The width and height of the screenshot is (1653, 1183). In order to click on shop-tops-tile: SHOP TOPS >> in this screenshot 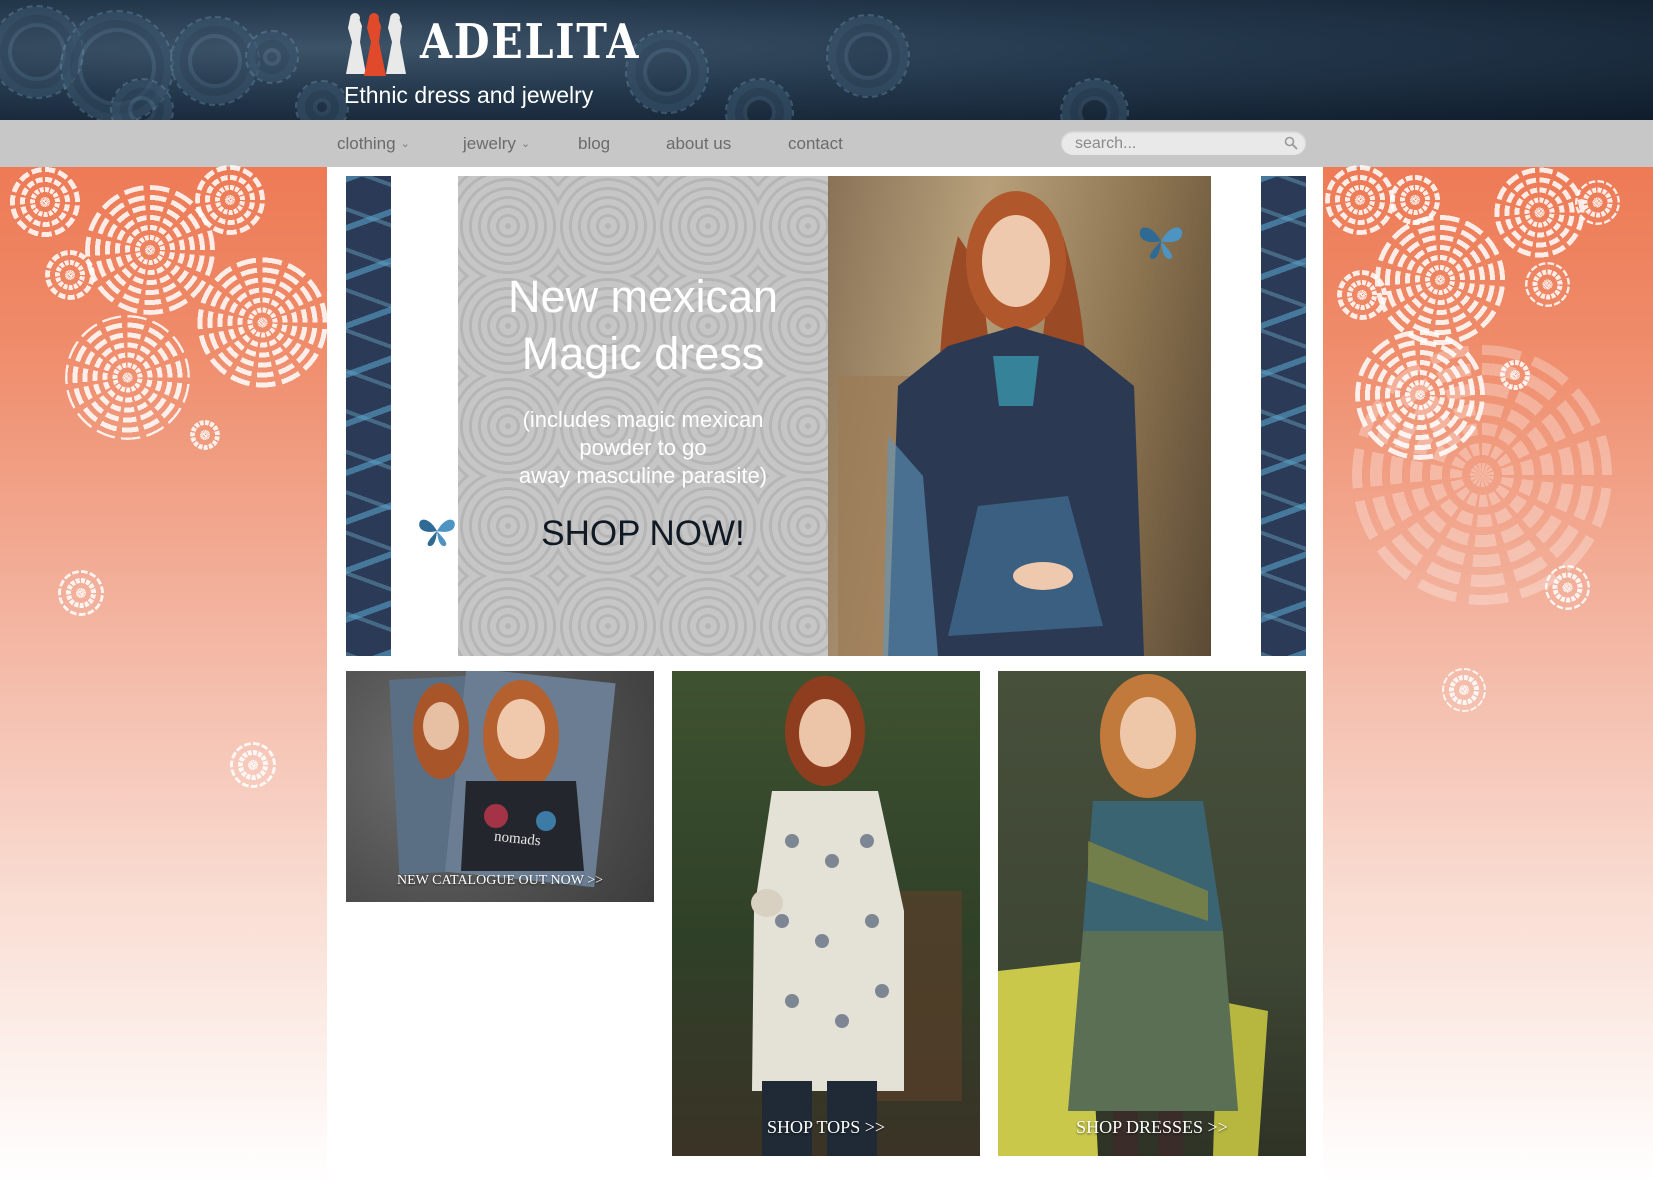, I will do `click(826, 913)`.